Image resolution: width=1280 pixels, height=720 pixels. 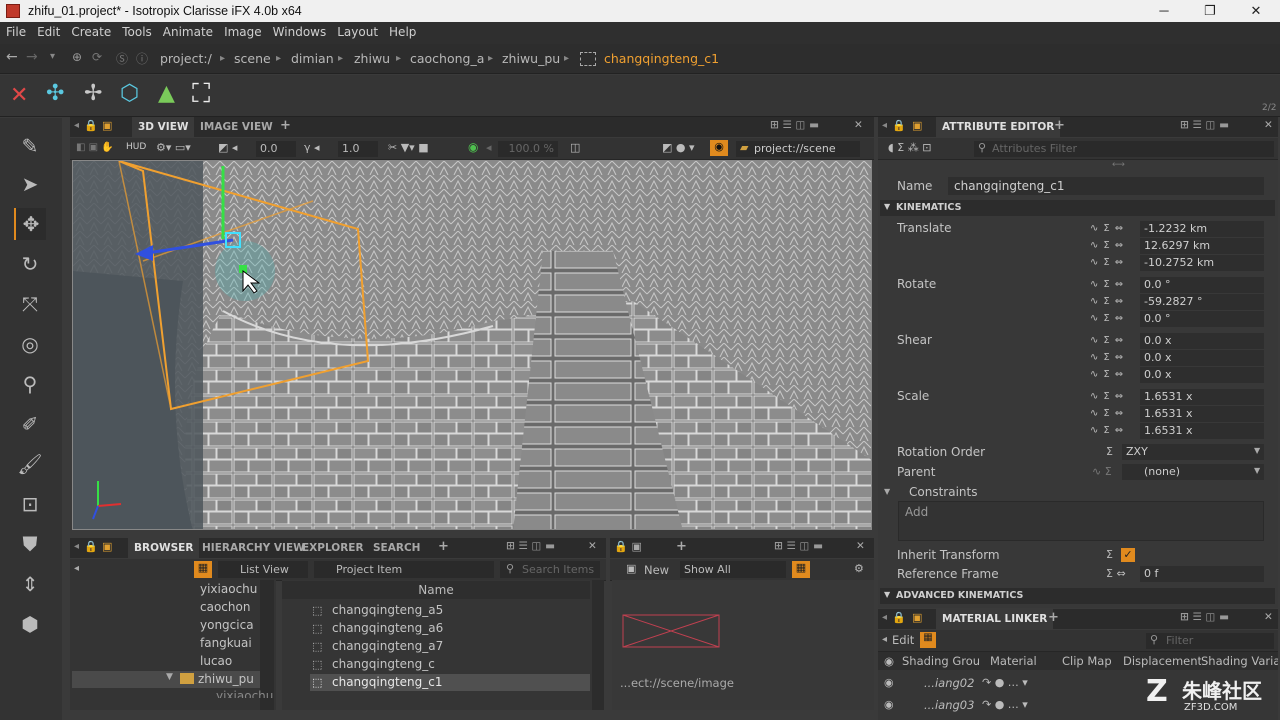 I want to click on menu-animate: Animate, so click(x=187, y=30).